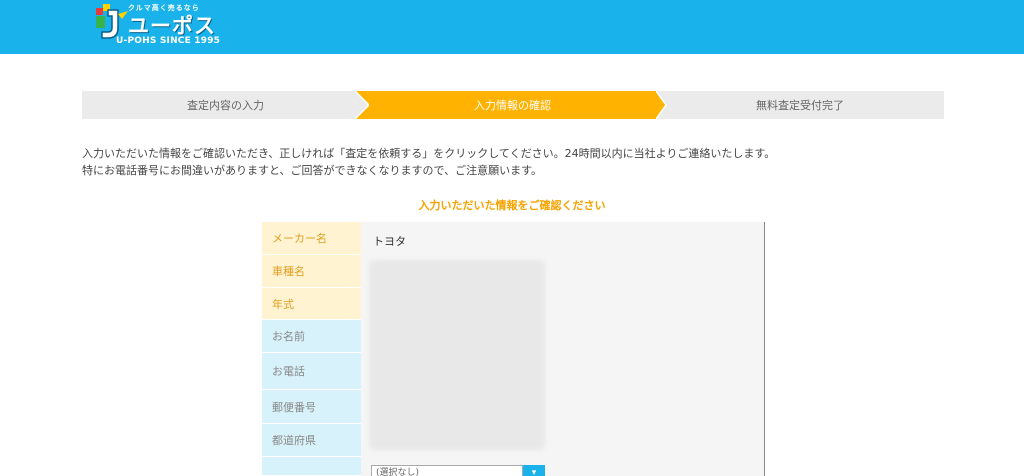  I want to click on step-complete: 無料査定受付完了, so click(800, 105).